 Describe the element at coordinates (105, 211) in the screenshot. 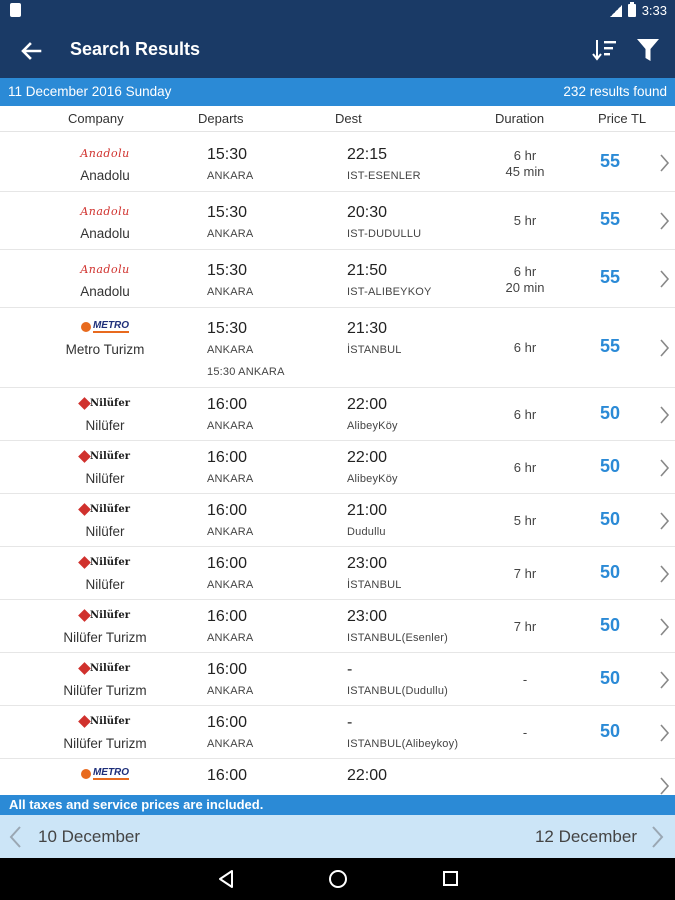

I see `logo-text: Anadolu` at that location.